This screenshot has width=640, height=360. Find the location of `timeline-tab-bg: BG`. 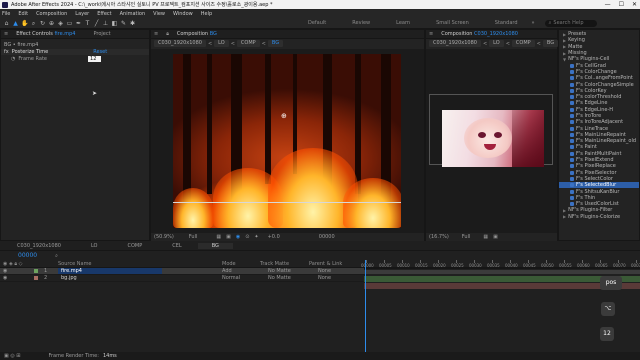

timeline-tab-bg: BG is located at coordinates (215, 245).